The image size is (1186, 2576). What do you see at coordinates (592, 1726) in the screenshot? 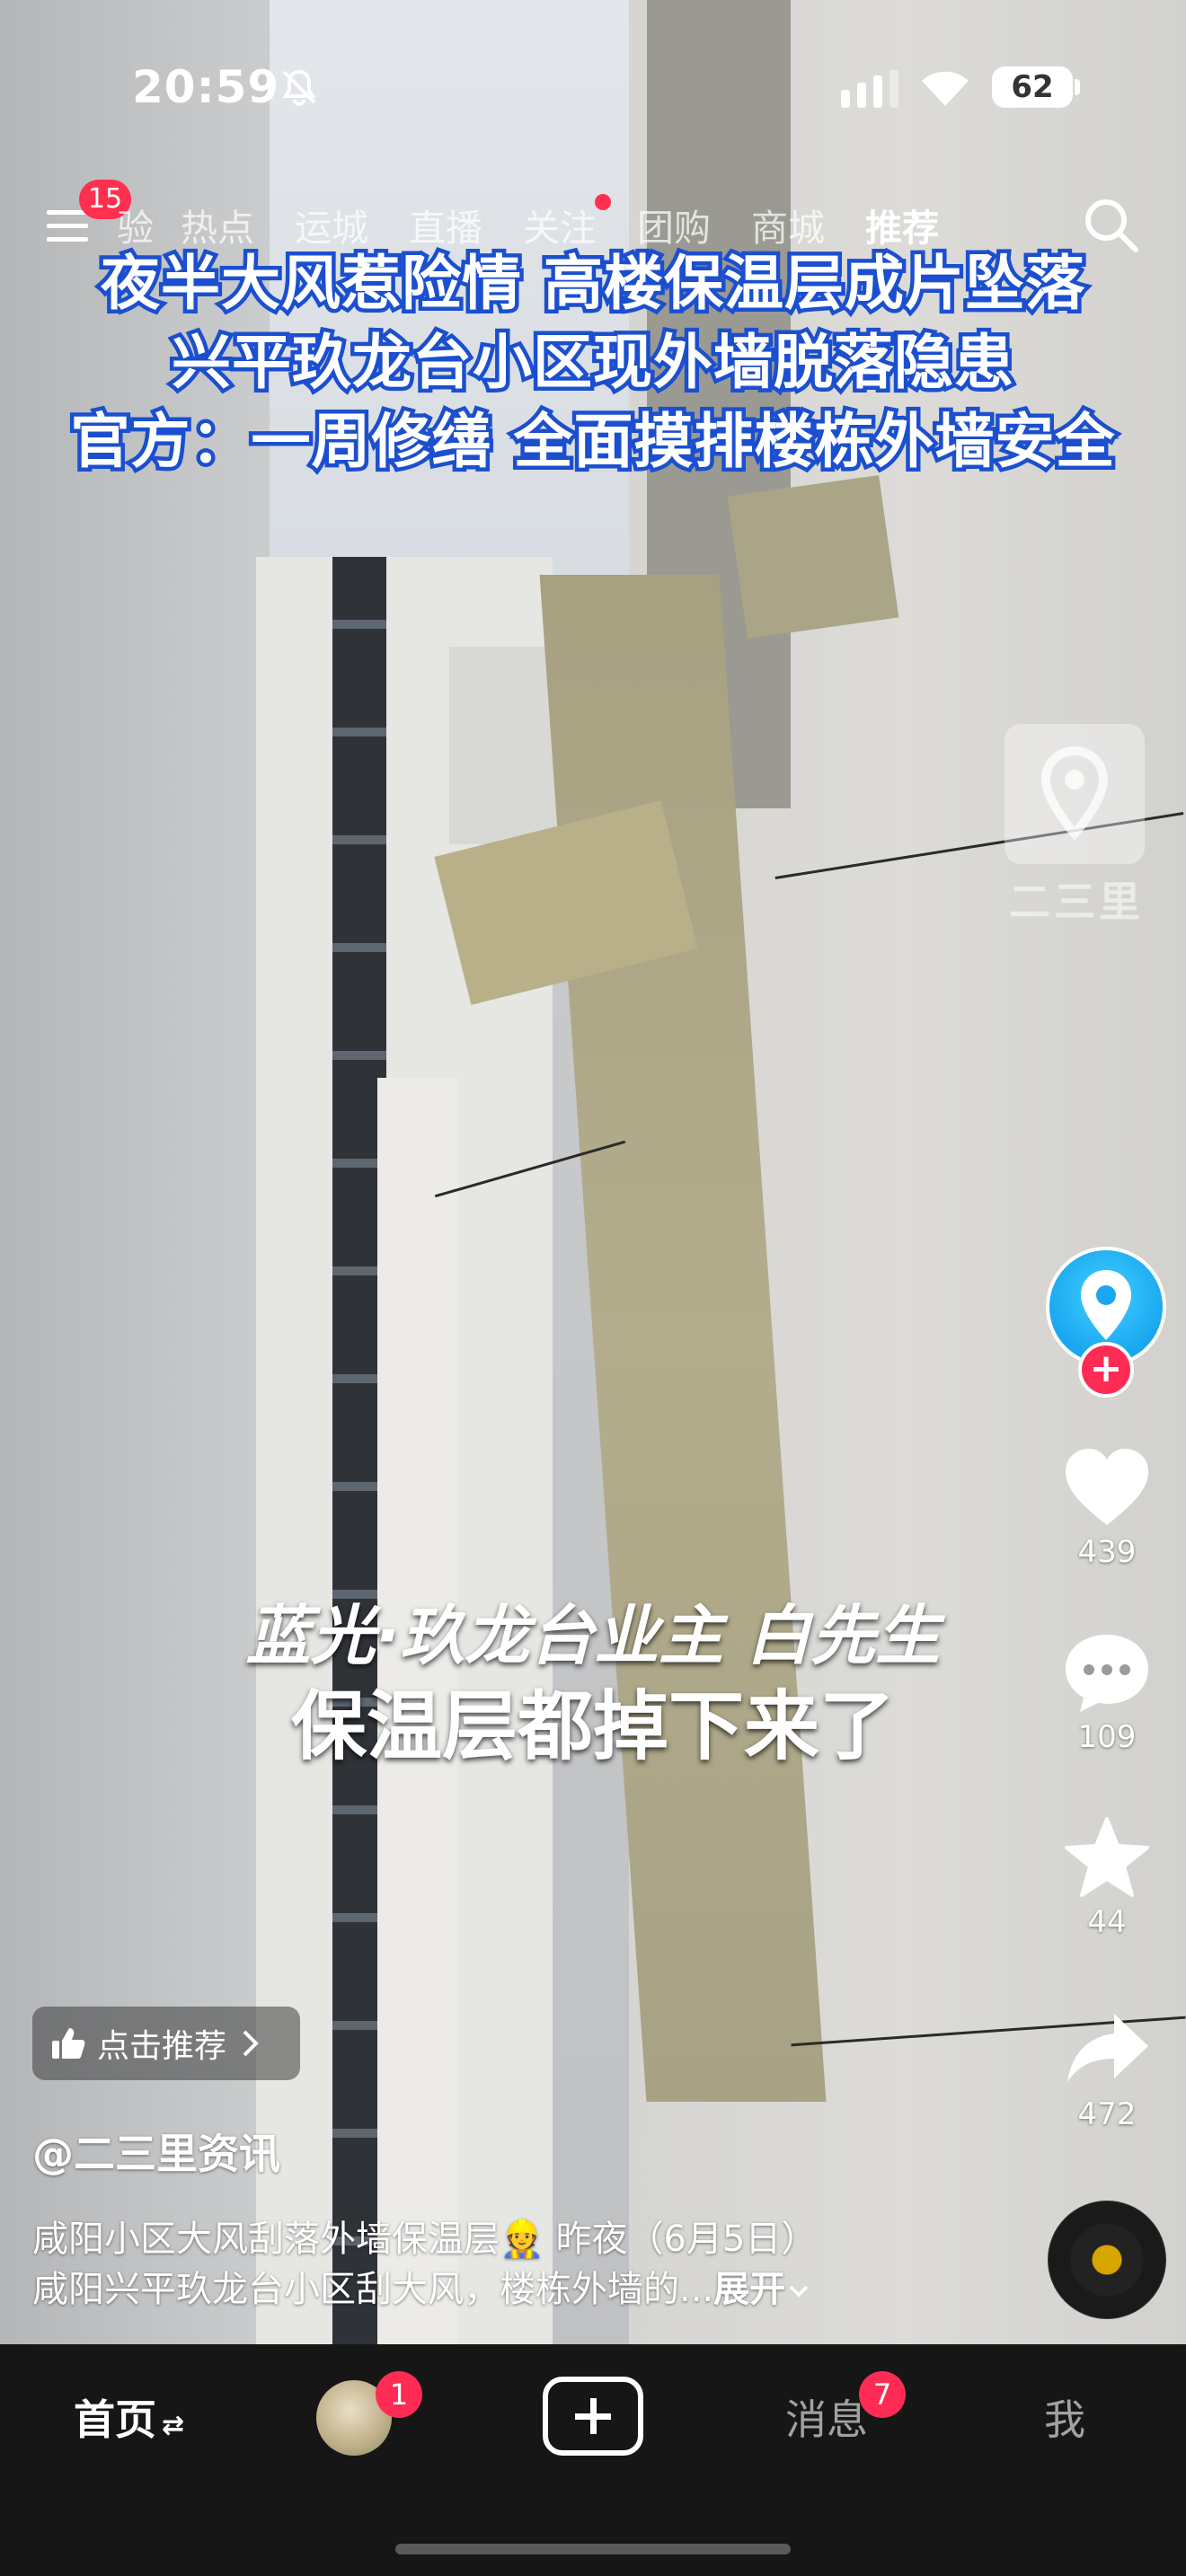
I see `video-subtitle-quote: 保温层都掉下来了` at bounding box center [592, 1726].